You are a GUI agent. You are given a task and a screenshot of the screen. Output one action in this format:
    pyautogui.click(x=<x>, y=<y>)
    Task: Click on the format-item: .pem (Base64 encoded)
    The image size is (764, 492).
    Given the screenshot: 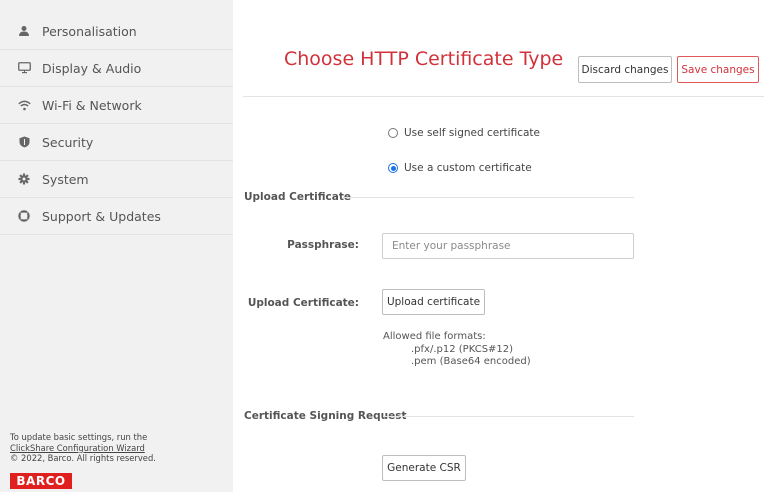 What is the action you would take?
    pyautogui.click(x=471, y=361)
    